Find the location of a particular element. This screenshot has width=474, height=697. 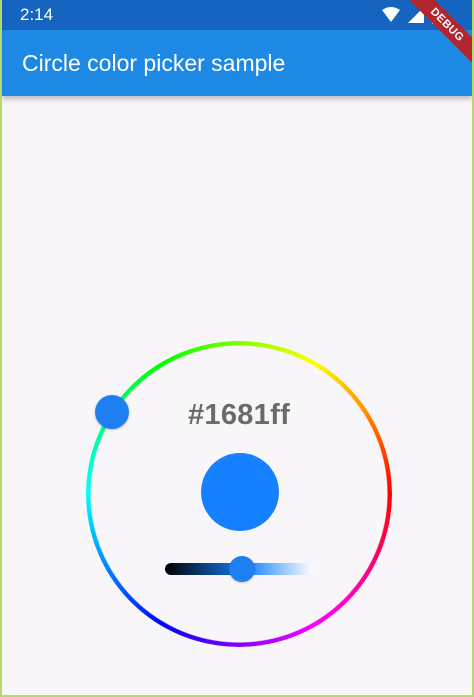

status-time: 2:14 is located at coordinates (37, 14).